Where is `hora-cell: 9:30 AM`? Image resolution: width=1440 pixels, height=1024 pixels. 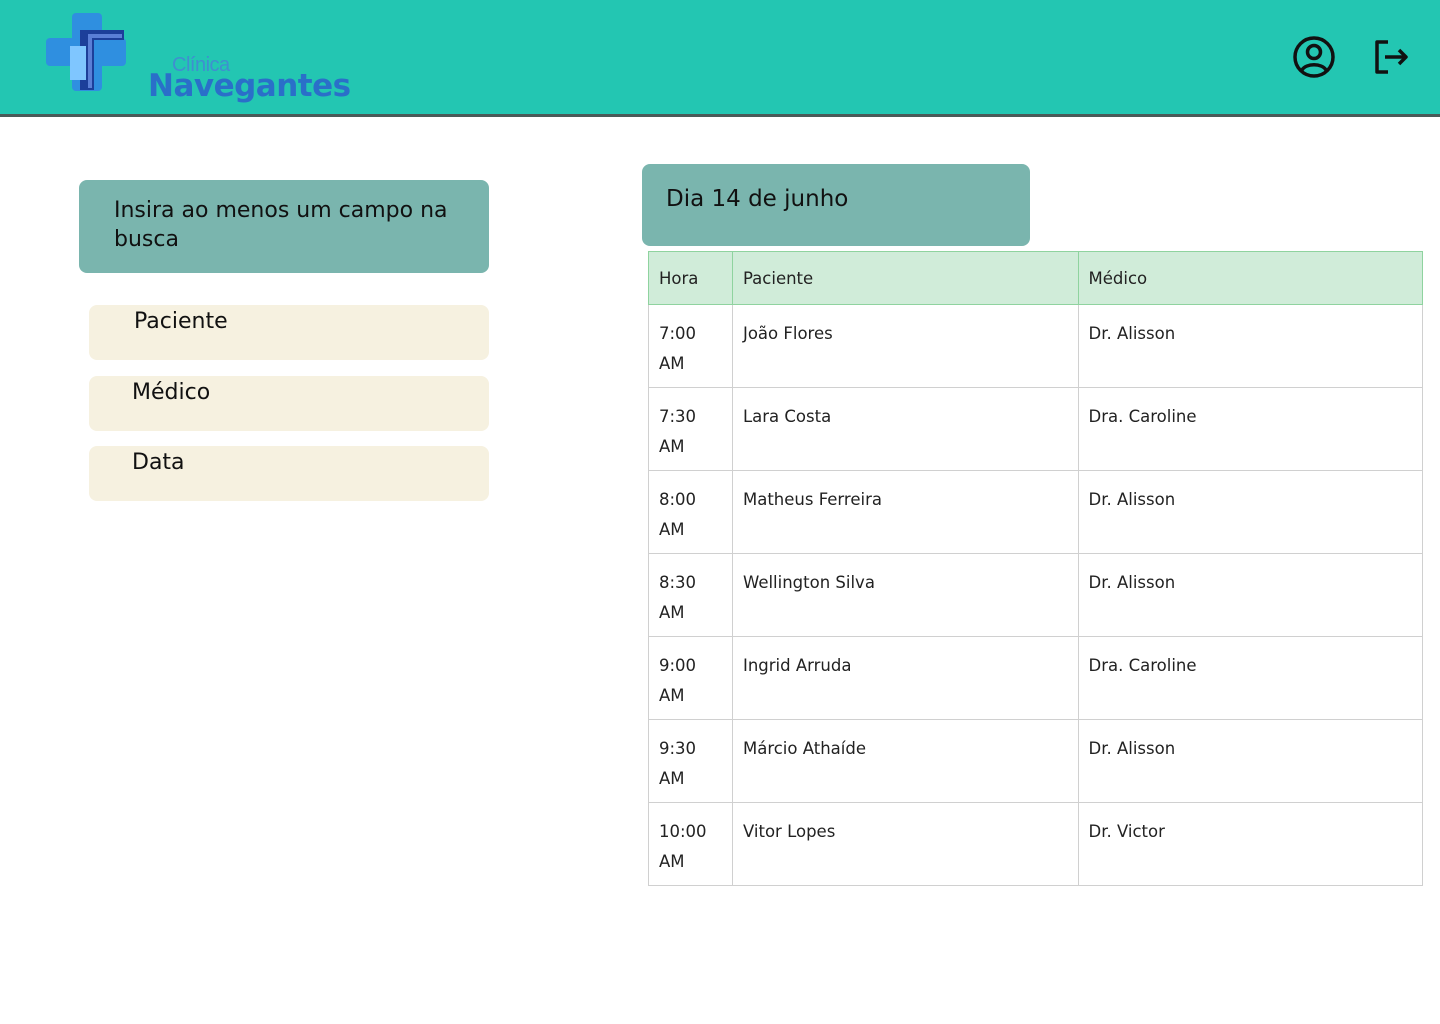
hora-cell: 9:30 AM is located at coordinates (690, 761).